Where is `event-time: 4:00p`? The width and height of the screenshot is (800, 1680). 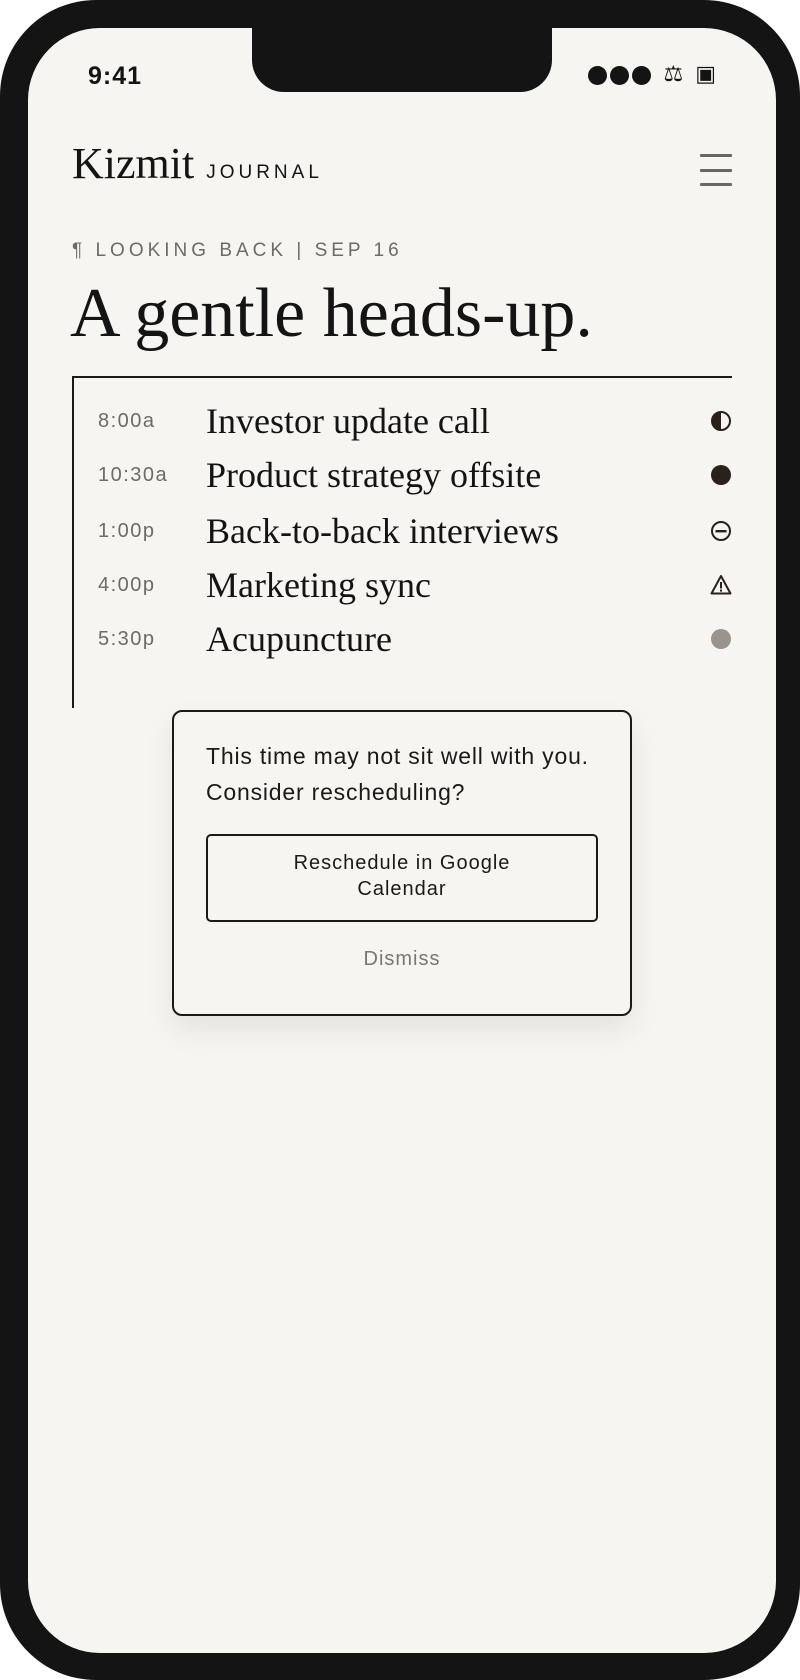
event-time: 4:00p is located at coordinates (127, 584).